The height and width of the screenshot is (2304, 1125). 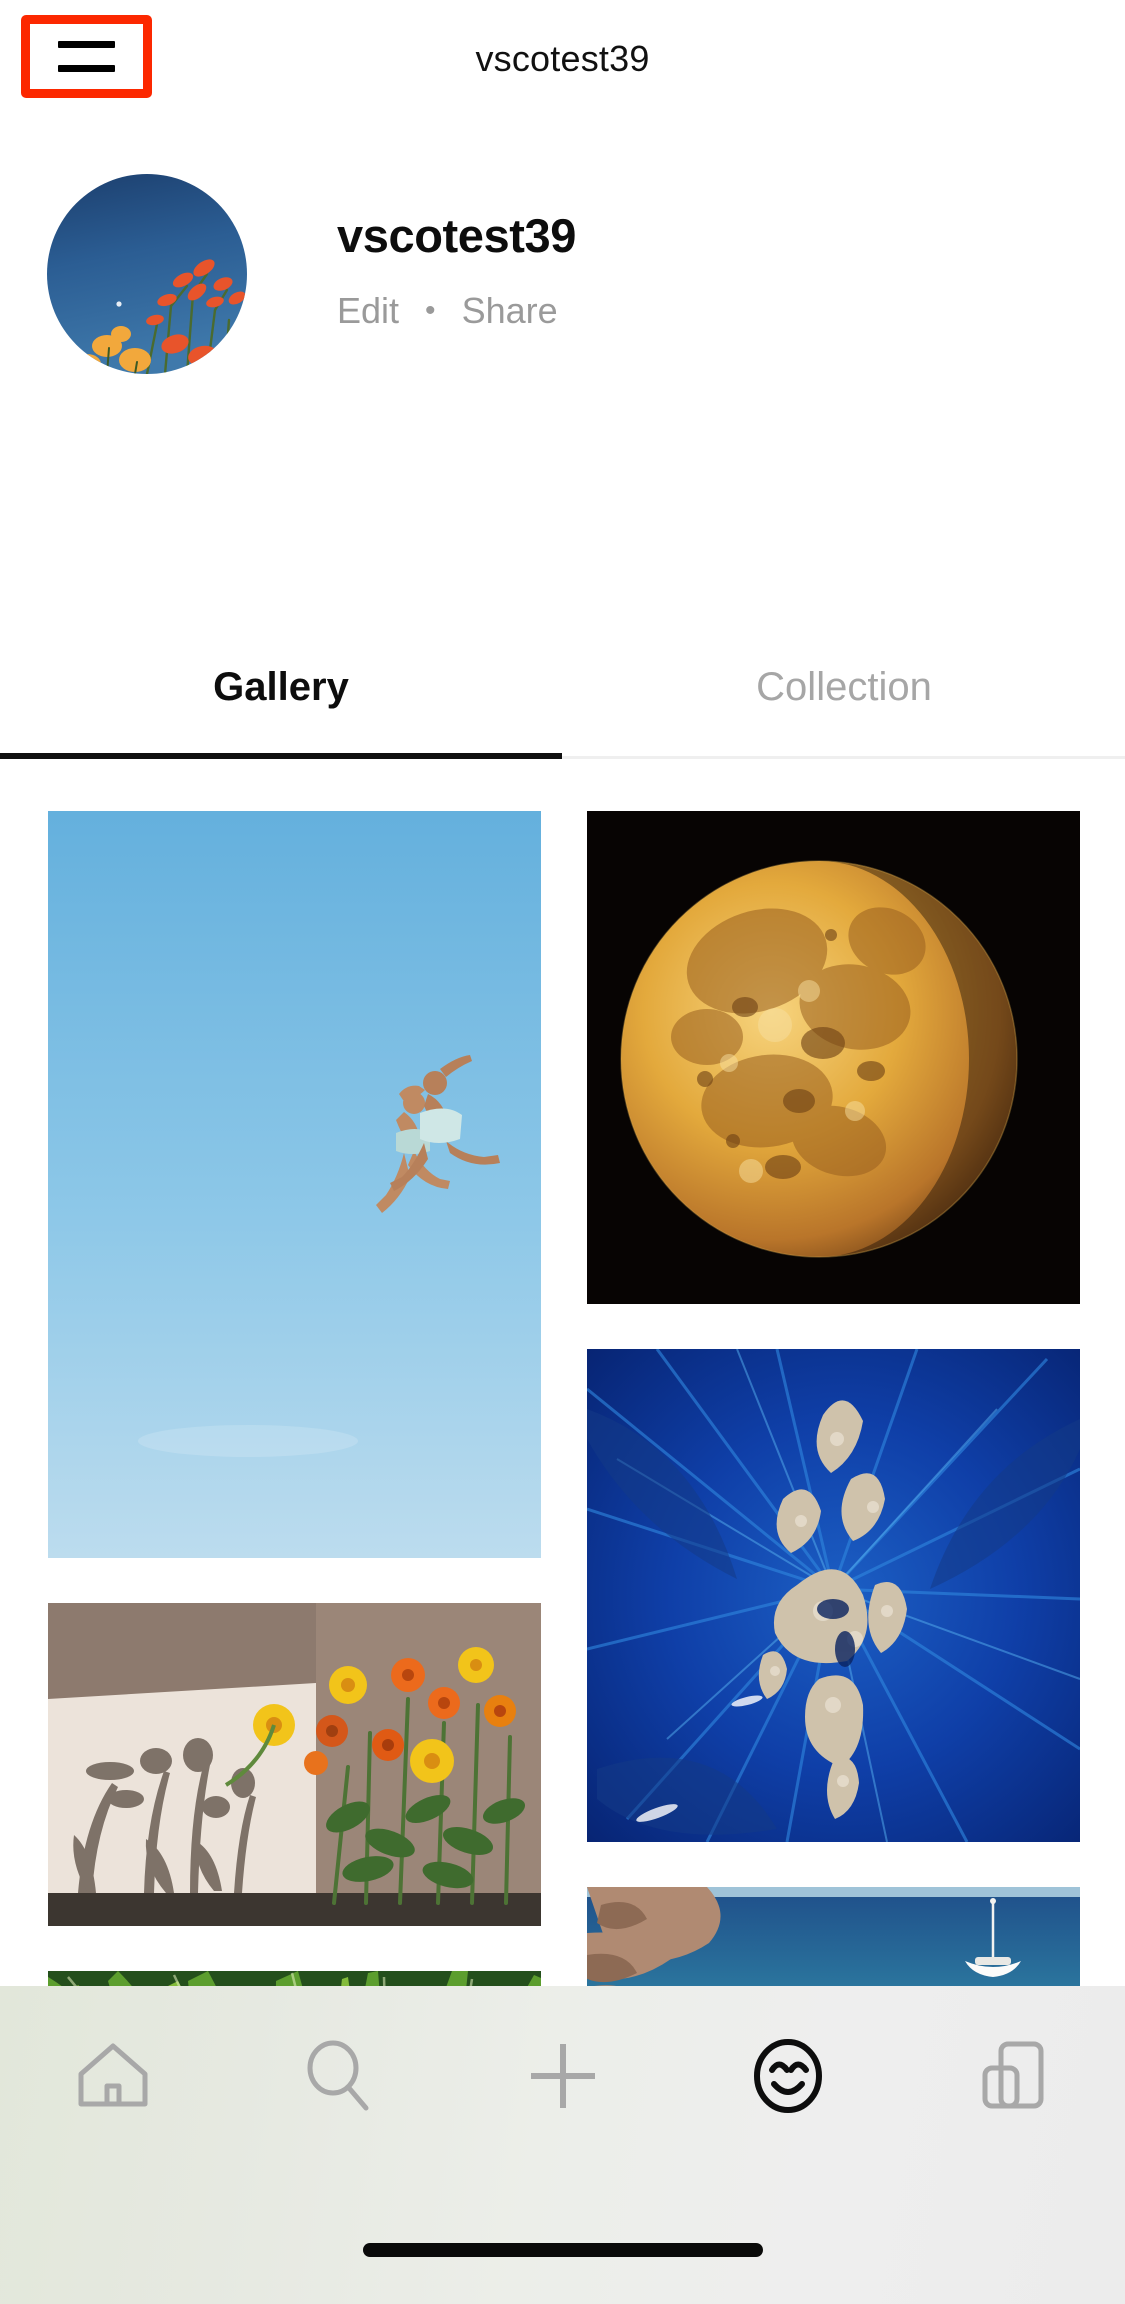 I want to click on plus-icon, so click(x=562, y=2076).